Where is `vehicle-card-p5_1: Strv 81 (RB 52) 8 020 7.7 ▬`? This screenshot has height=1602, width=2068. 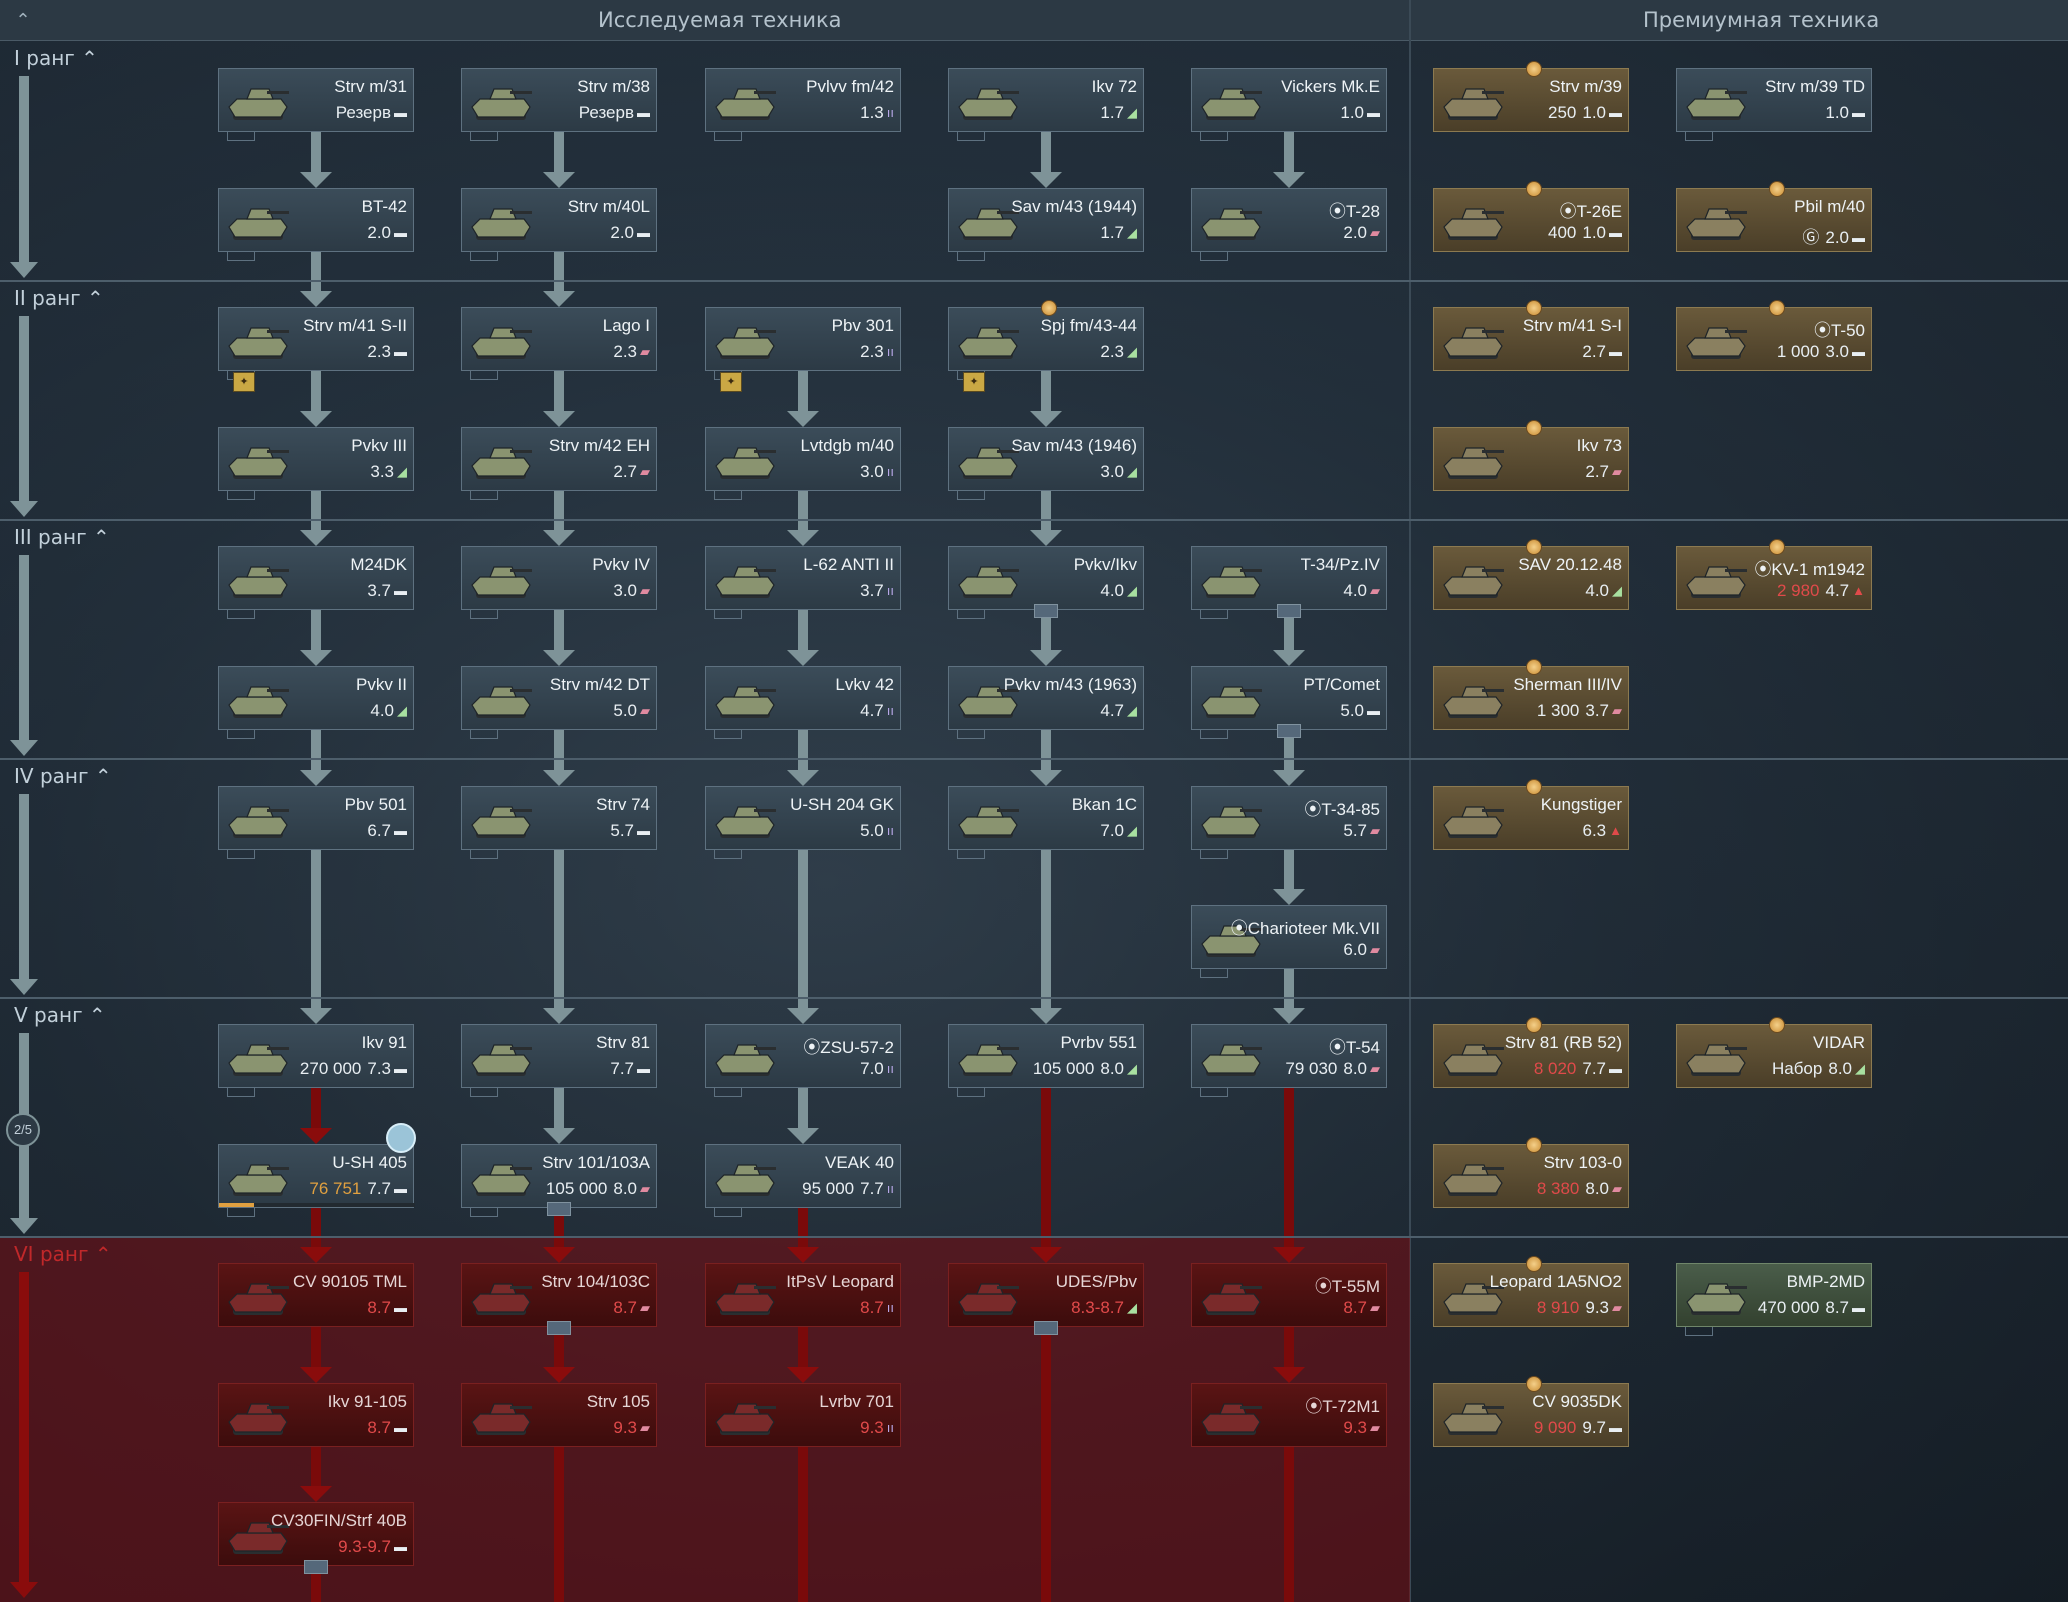 vehicle-card-p5_1: Strv 81 (RB 52) 8 020 7.7 ▬ is located at coordinates (1531, 1052).